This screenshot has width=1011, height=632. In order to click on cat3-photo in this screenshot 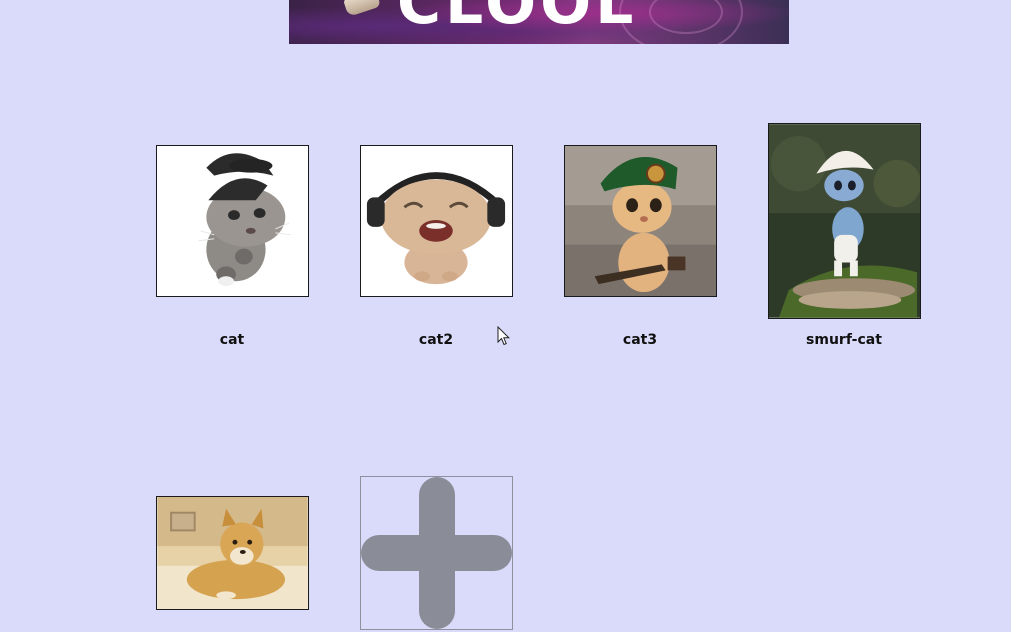, I will do `click(640, 221)`.